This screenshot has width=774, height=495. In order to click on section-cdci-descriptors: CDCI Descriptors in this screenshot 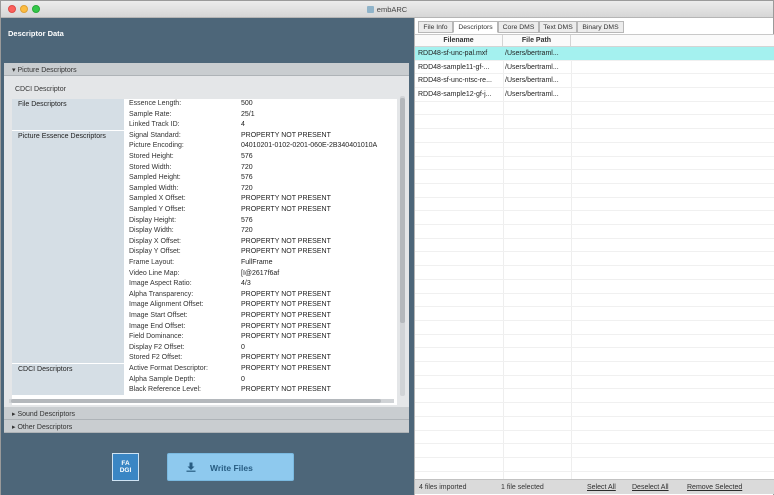, I will do `click(68, 380)`.